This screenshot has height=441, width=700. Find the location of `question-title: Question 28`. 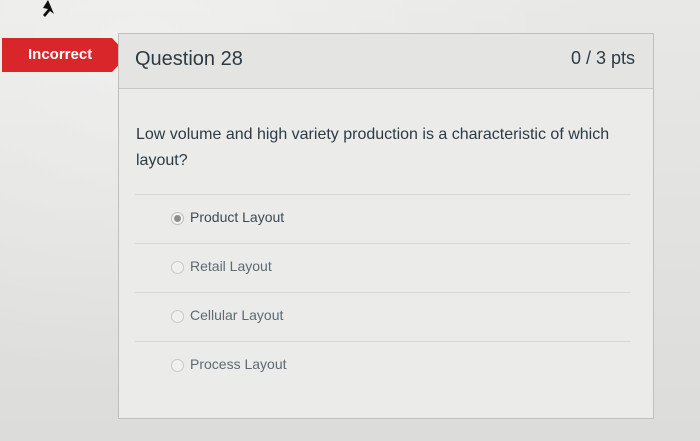

question-title: Question 28 is located at coordinates (189, 59).